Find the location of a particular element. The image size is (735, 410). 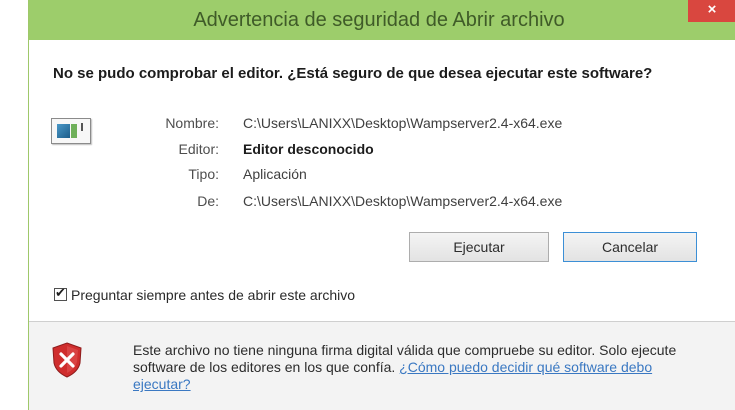

always-ask-checkbox: ✔ is located at coordinates (60, 293).